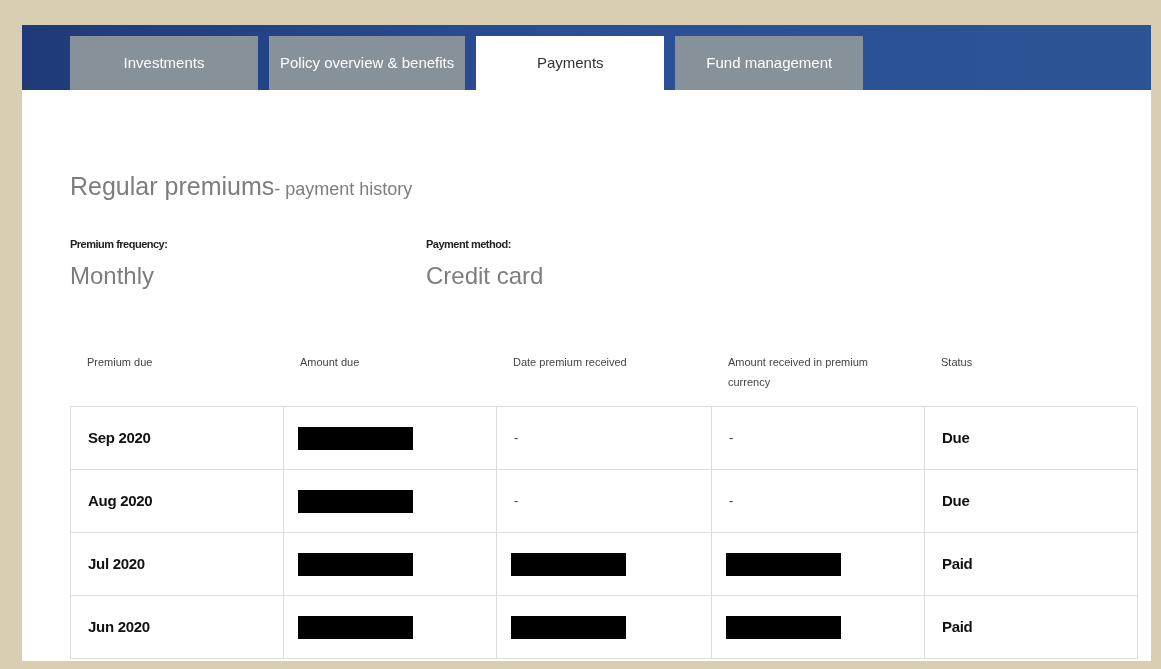 The width and height of the screenshot is (1161, 669). I want to click on table-cell-text: Aug 2020, so click(120, 500).